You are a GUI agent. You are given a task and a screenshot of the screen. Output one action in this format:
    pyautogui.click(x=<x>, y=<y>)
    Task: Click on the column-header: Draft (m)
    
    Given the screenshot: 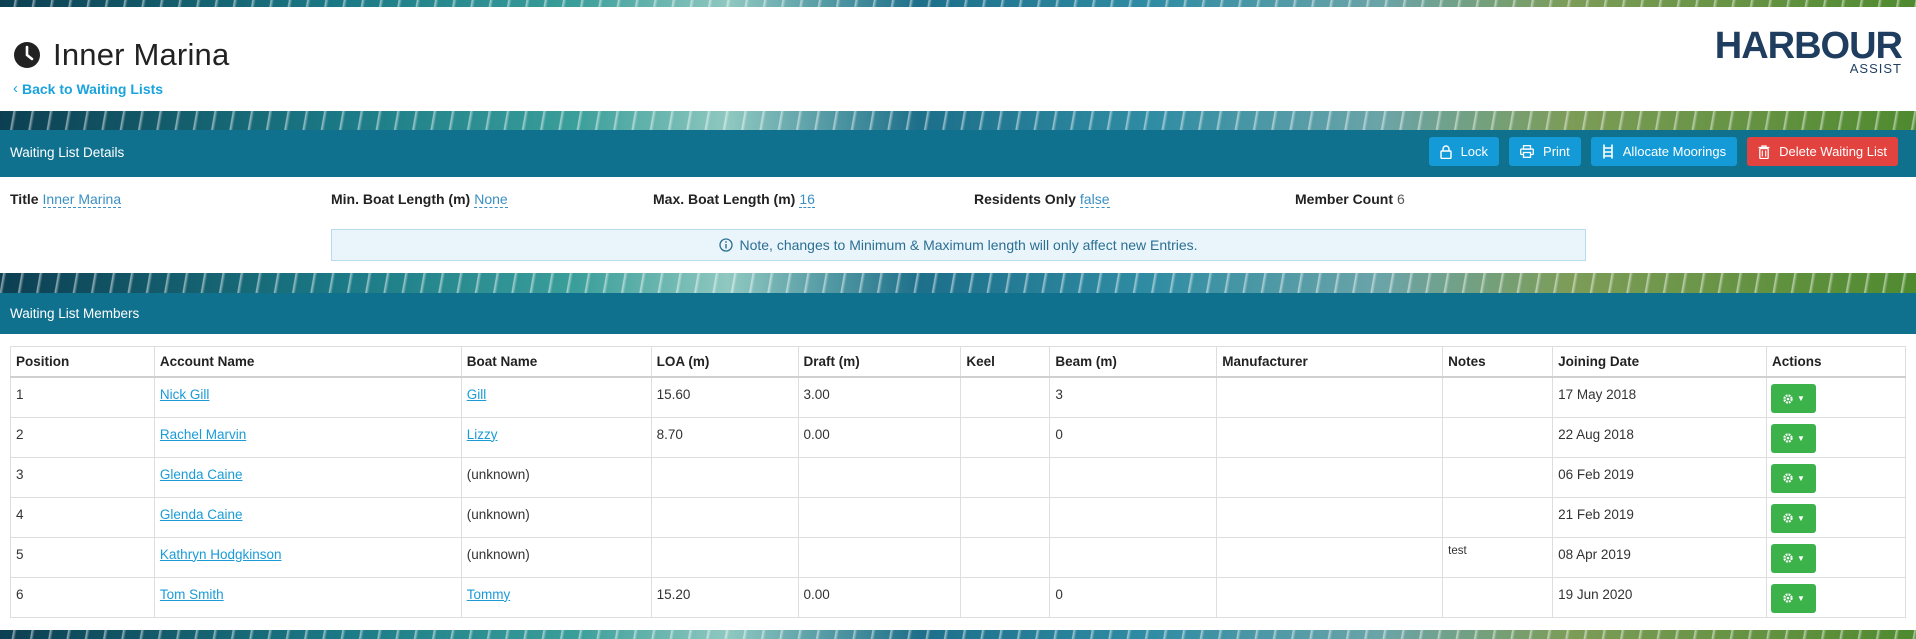 What is the action you would take?
    pyautogui.click(x=879, y=362)
    